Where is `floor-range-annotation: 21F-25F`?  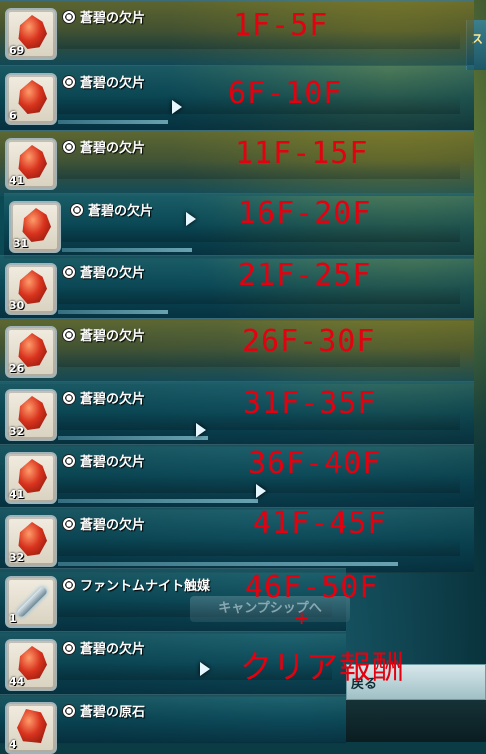
floor-range-annotation: 21F-25F is located at coordinates (305, 275).